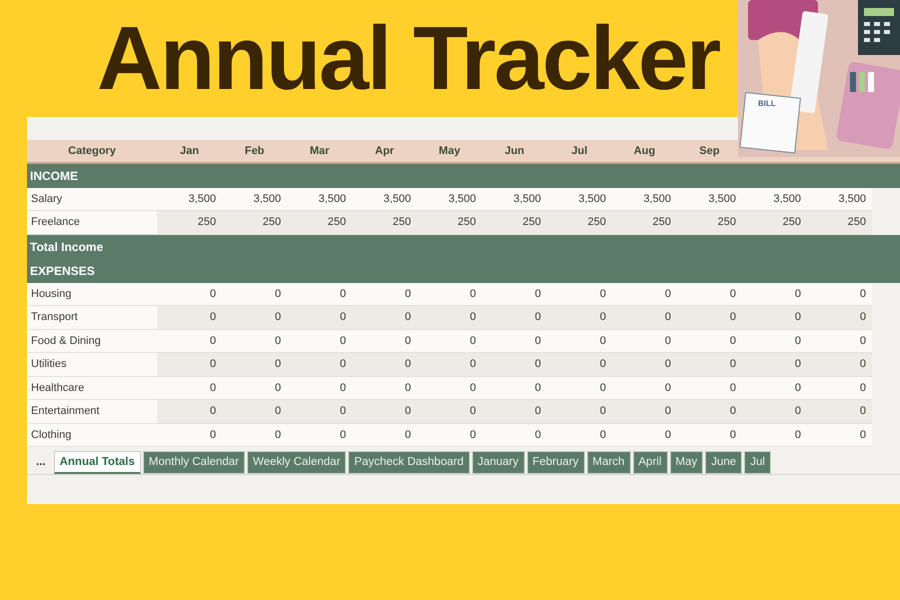 This screenshot has width=900, height=600. What do you see at coordinates (193, 462) in the screenshot?
I see `sheet-tab: Monthly Calendar` at bounding box center [193, 462].